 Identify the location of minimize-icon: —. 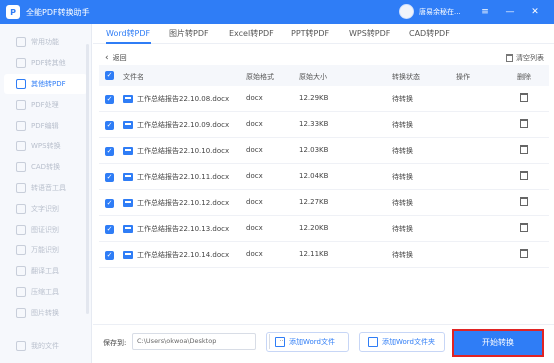
(510, 12).